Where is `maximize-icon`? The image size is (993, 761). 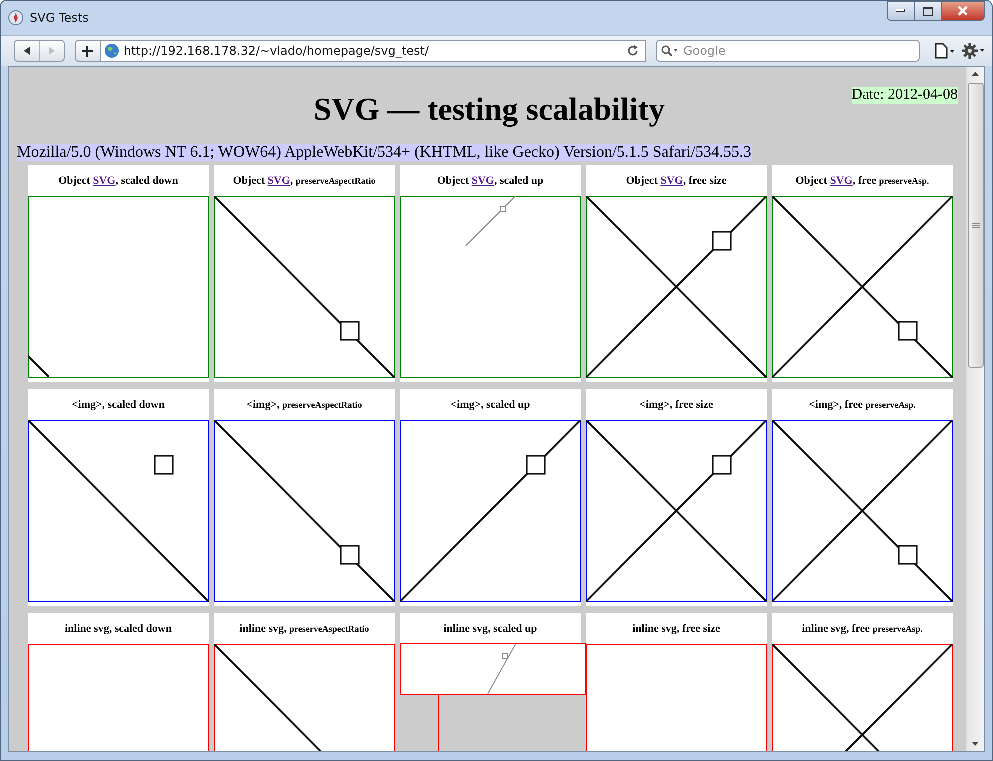 maximize-icon is located at coordinates (928, 11).